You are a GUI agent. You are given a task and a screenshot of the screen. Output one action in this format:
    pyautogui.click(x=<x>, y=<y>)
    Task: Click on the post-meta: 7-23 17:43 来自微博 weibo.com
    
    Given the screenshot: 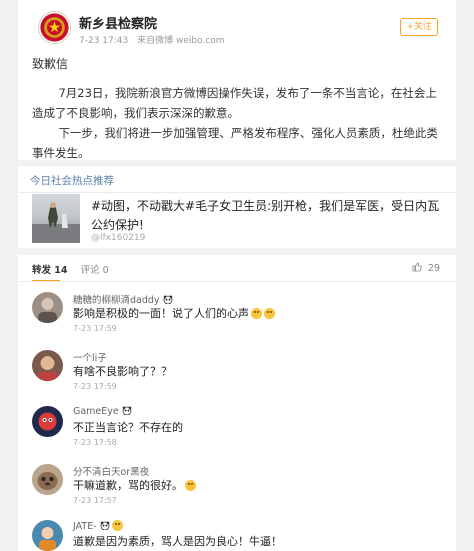 What is the action you would take?
    pyautogui.click(x=155, y=39)
    